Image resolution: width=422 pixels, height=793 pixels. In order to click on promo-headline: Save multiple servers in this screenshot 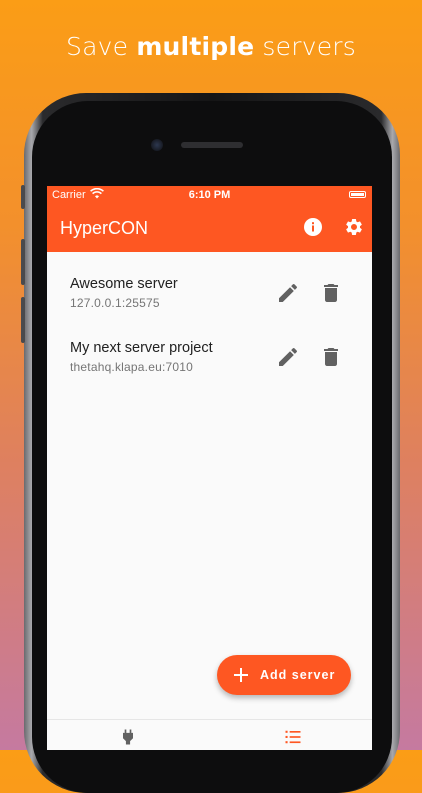, I will do `click(211, 46)`.